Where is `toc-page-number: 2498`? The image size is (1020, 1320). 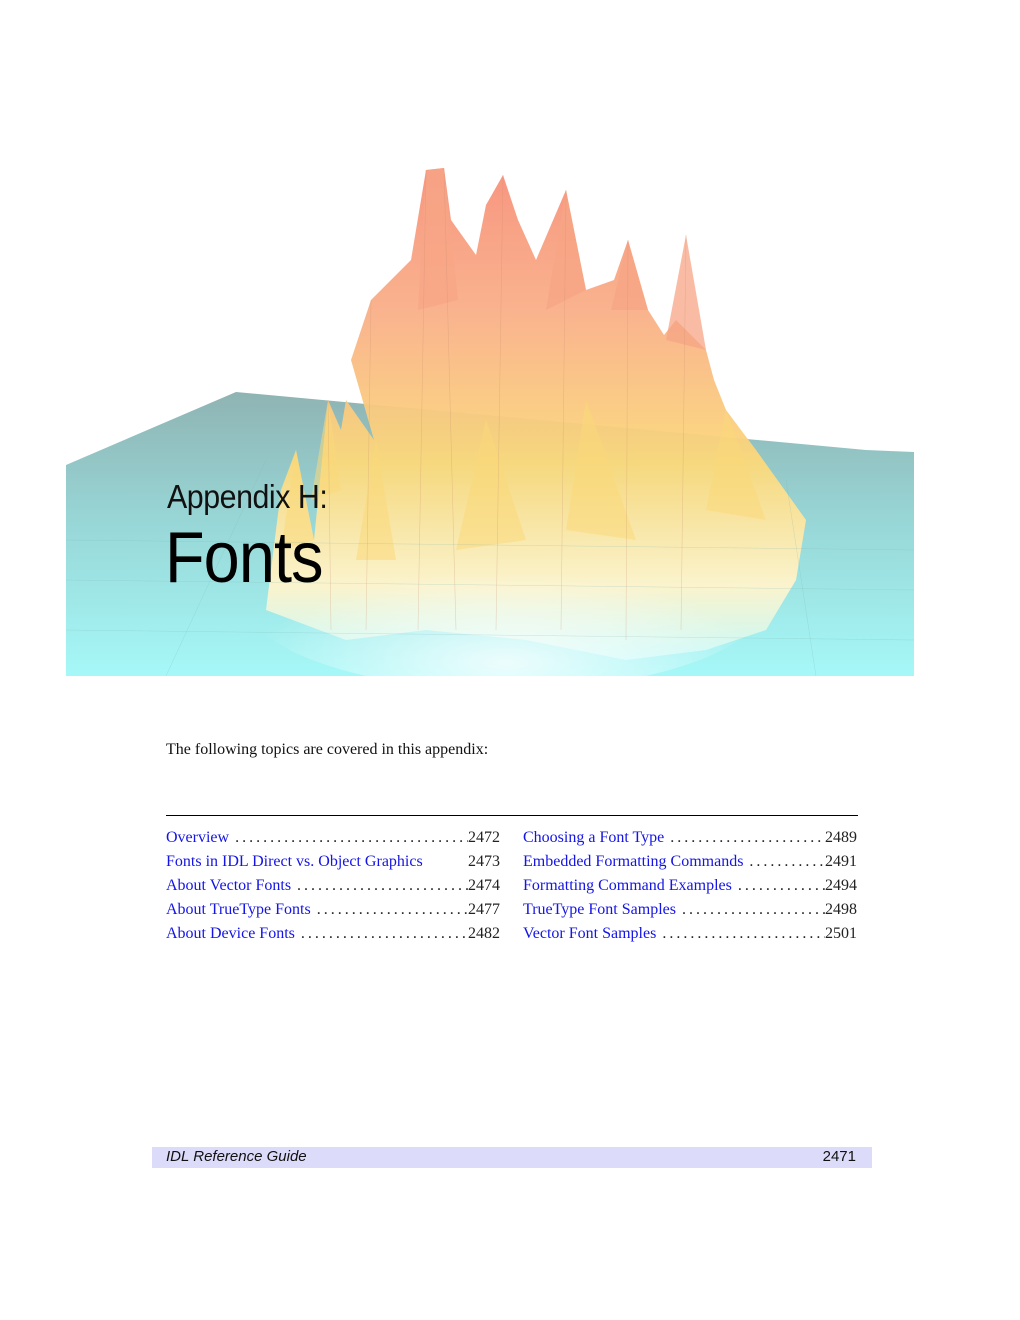
toc-page-number: 2498 is located at coordinates (841, 909).